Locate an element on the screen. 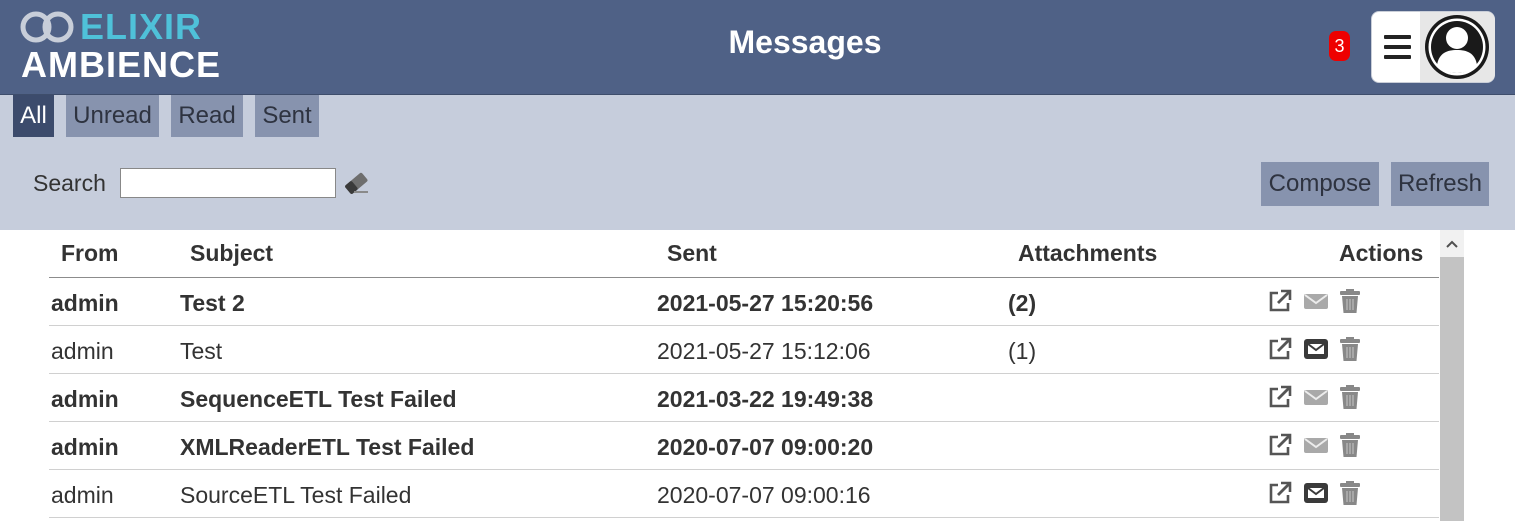 The image size is (1515, 521). cell-subject: Test is located at coordinates (201, 351).